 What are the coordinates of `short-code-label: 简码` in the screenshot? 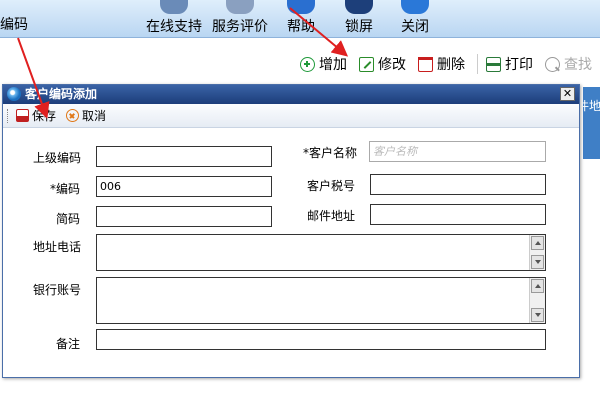 It's located at (68, 219).